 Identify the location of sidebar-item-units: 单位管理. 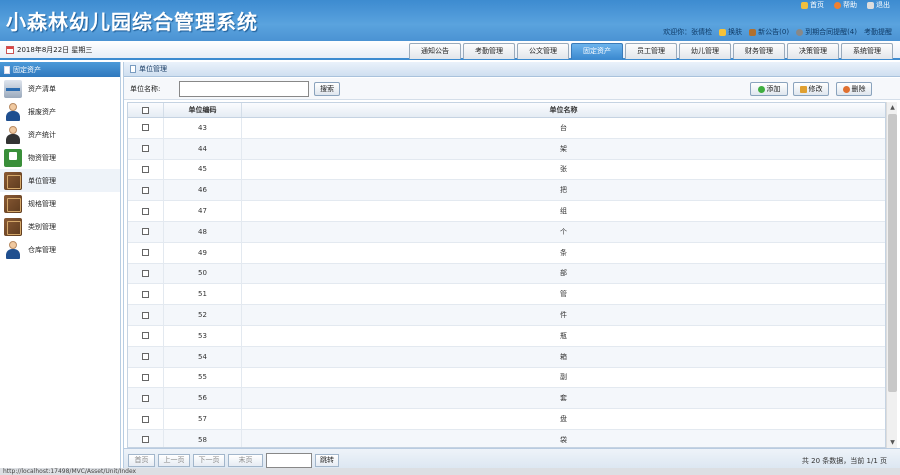
(60, 180).